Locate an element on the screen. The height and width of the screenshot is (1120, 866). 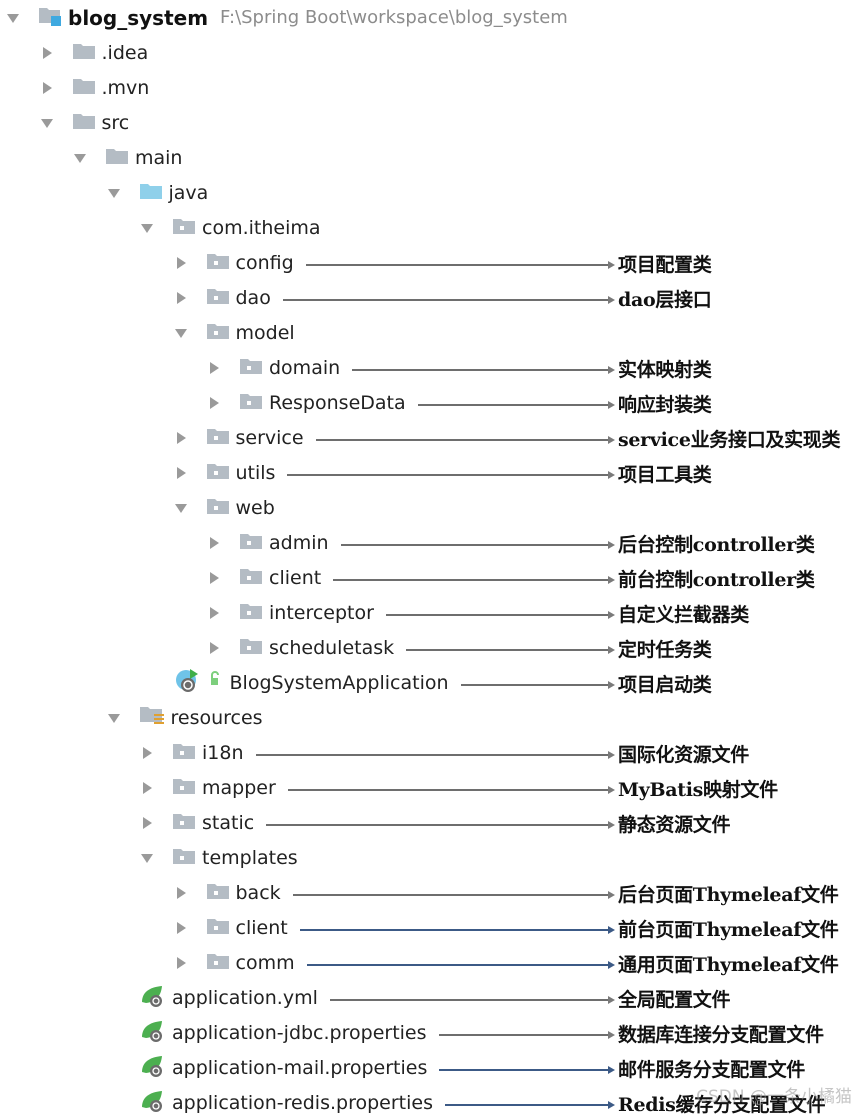
tree-node-idea: .idea is located at coordinates (94, 52).